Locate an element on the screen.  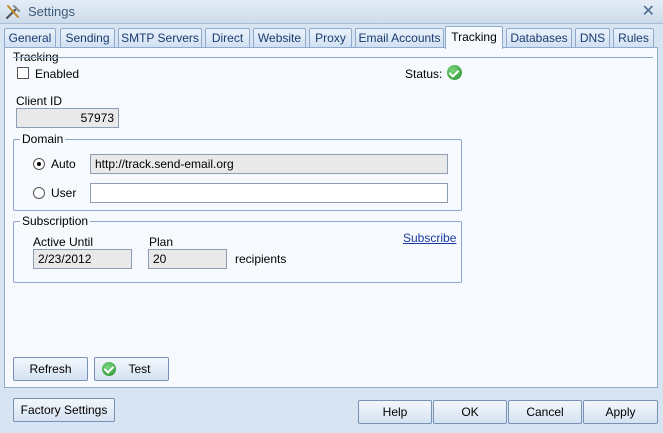
cancel-label: Cancel is located at coordinates (545, 412).